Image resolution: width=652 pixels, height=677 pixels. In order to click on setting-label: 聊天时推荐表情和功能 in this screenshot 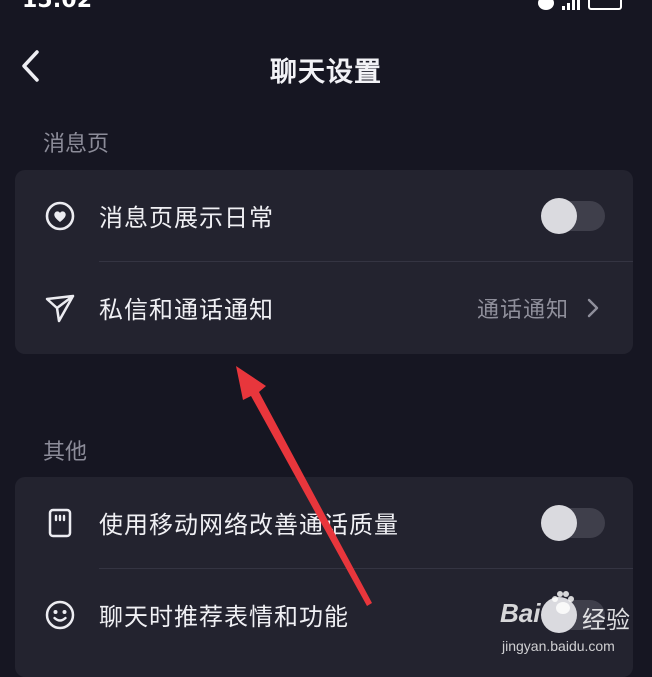, I will do `click(224, 617)`.